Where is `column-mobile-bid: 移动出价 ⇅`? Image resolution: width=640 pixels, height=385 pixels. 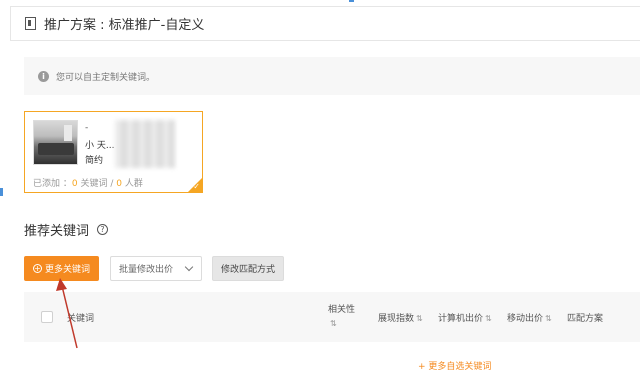
column-mobile-bid: 移动出价 ⇅ is located at coordinates (529, 317).